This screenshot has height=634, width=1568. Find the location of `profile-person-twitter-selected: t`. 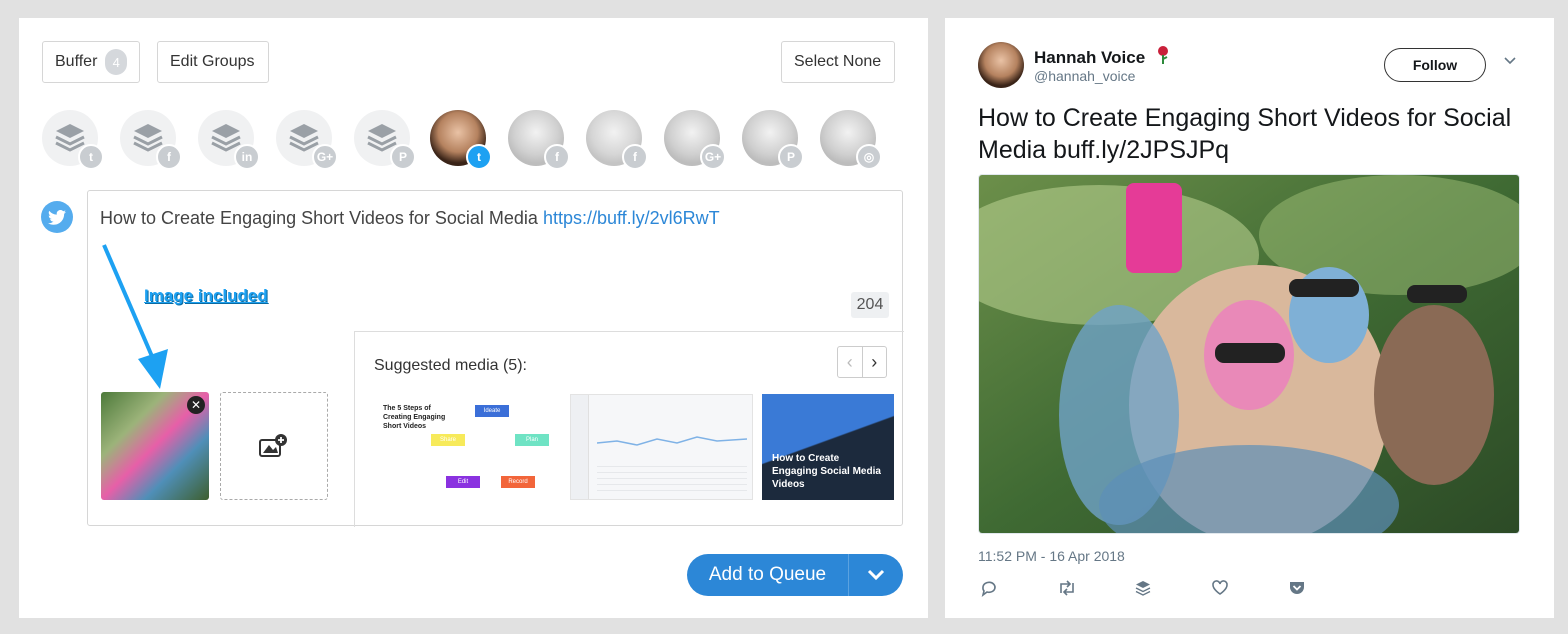

profile-person-twitter-selected: t is located at coordinates (461, 140).